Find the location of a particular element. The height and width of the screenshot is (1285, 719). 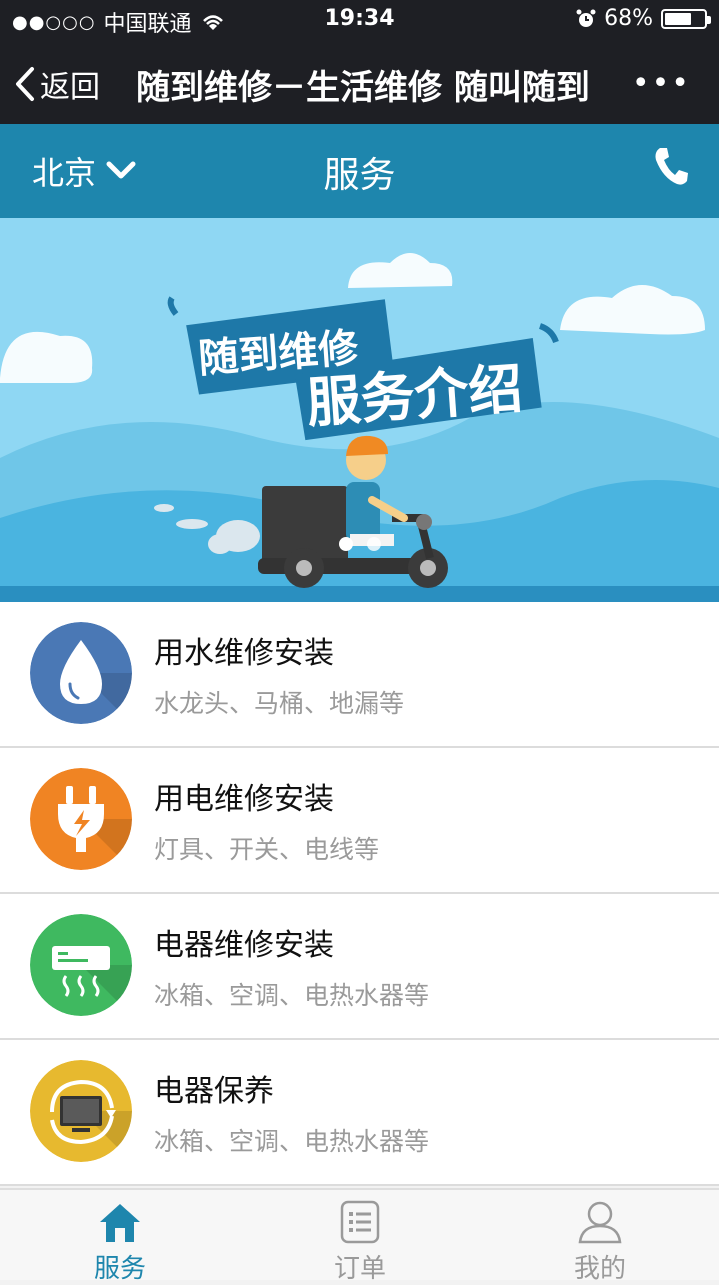

tab-label: 服务 is located at coordinates (119, 1269).